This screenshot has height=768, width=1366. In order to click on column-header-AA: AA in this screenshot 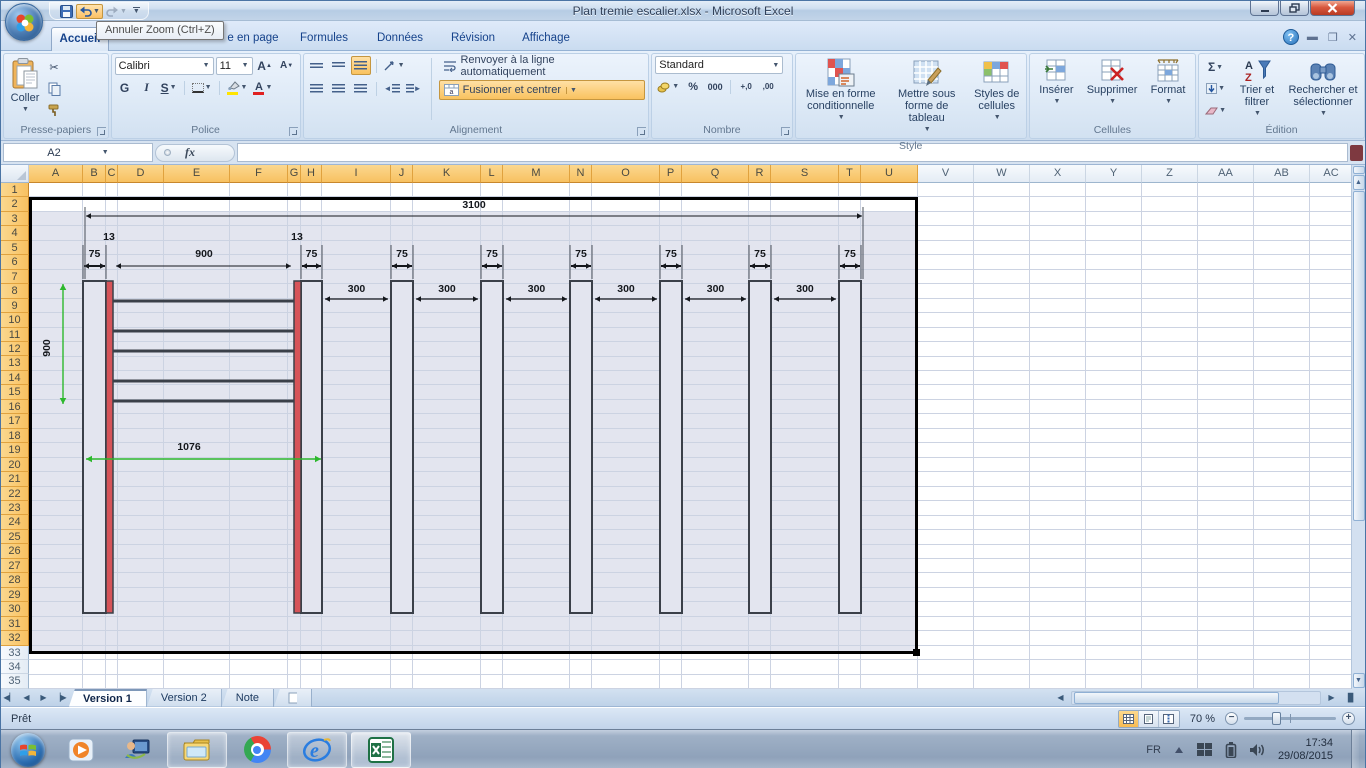, I will do `click(1226, 174)`.